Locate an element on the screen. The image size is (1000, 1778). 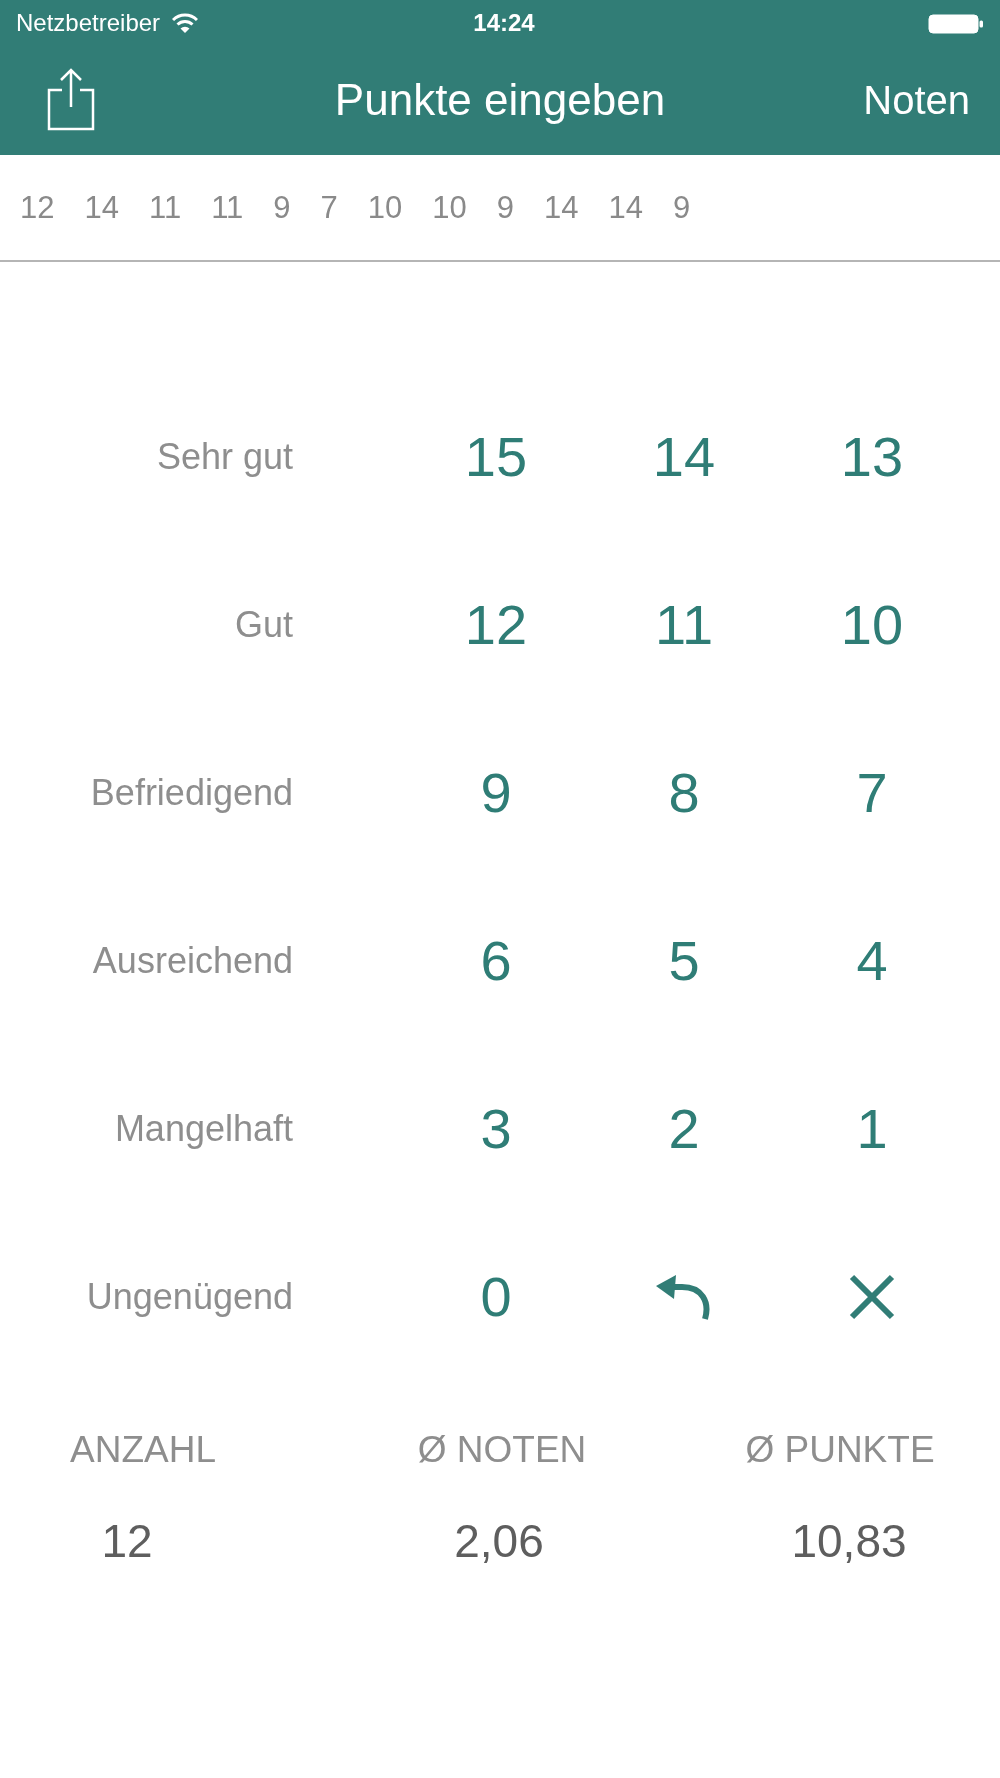
stat-value: 12 is located at coordinates (127, 1541).